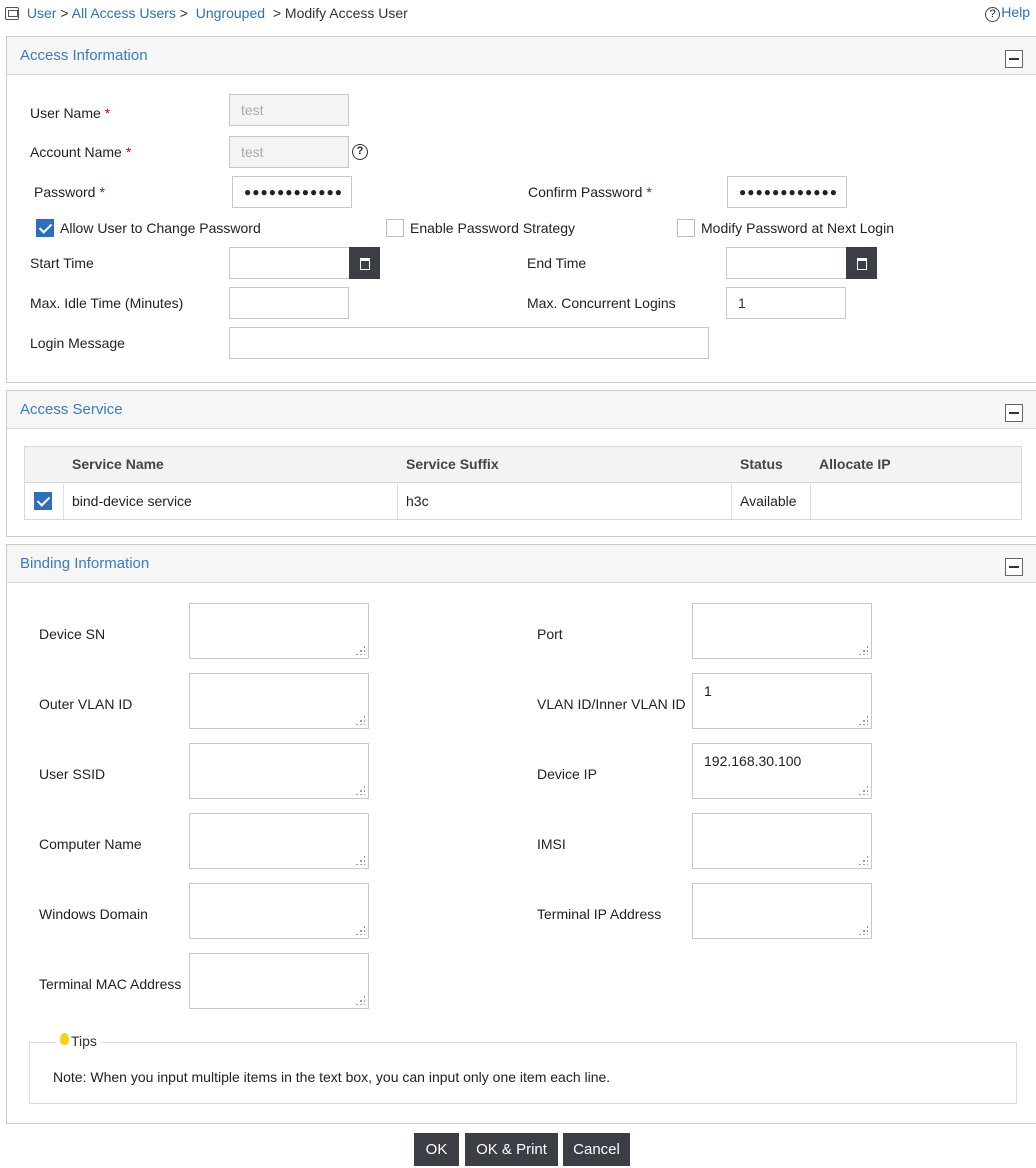 The height and width of the screenshot is (1168, 1036). What do you see at coordinates (85, 563) in the screenshot?
I see `binding-information-title: Binding Information` at bounding box center [85, 563].